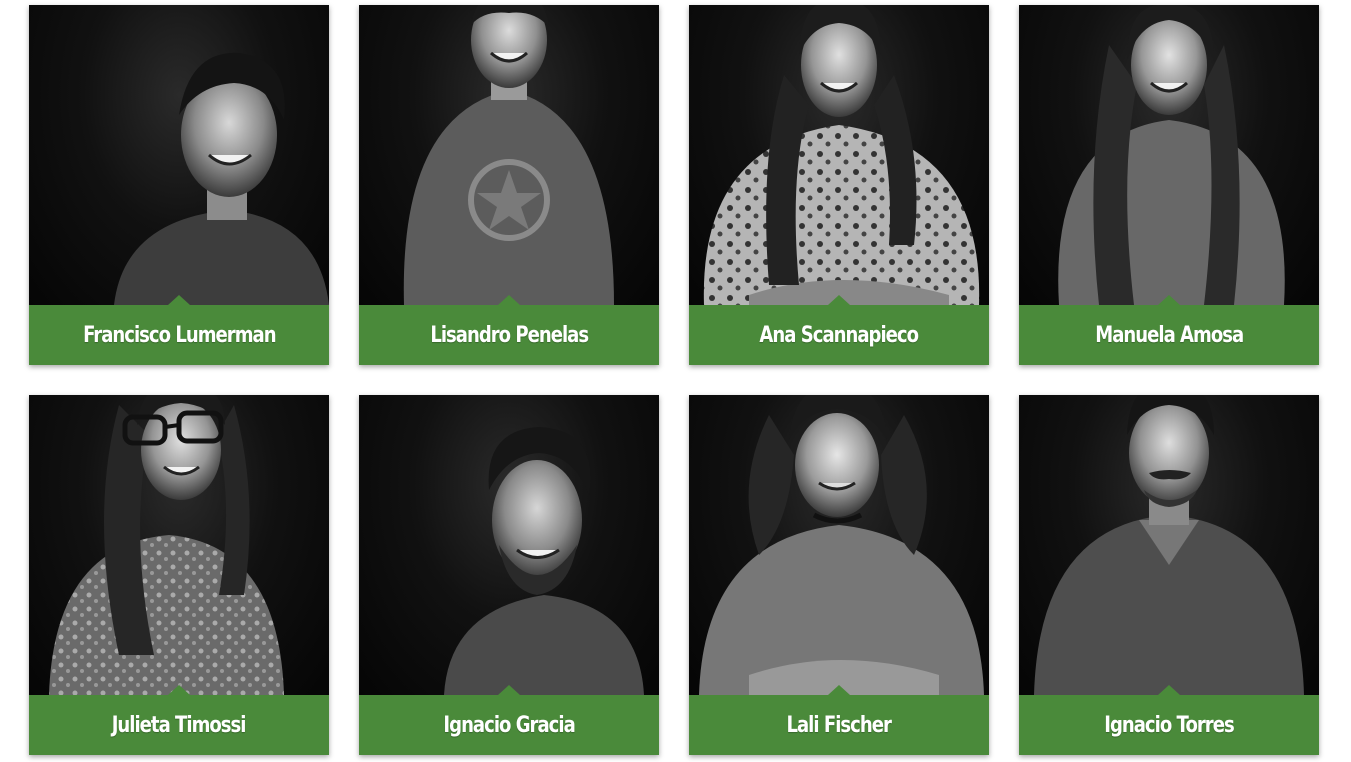  I want to click on member-card-francisco-lumerman: Francisco Lumerman, so click(179, 185).